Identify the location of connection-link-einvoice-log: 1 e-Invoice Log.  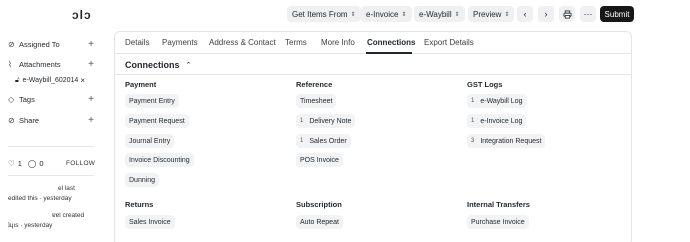
(497, 121).